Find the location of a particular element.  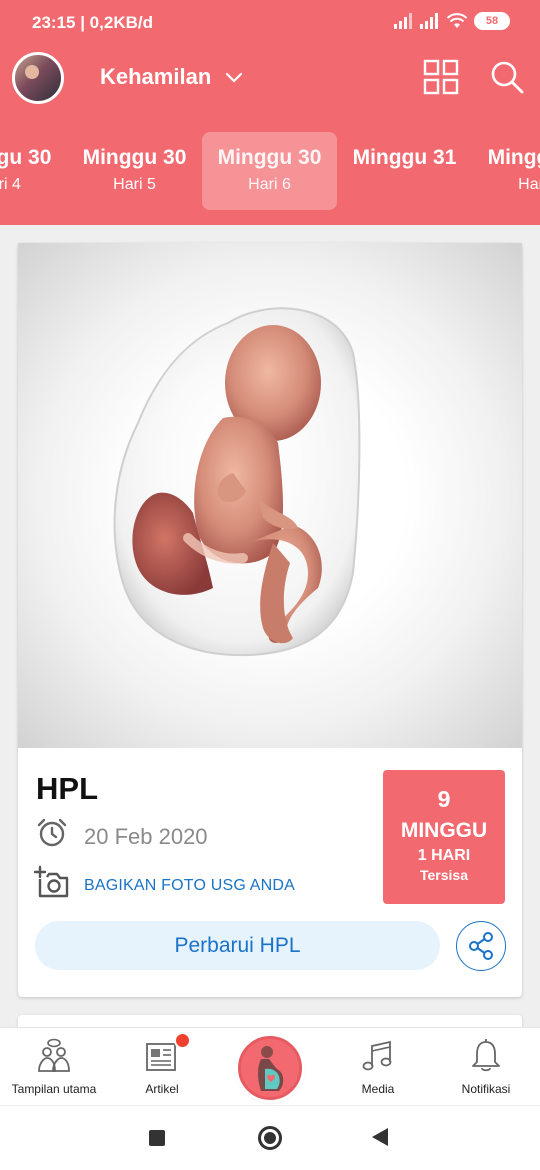

recents-button is located at coordinates (157, 1138).